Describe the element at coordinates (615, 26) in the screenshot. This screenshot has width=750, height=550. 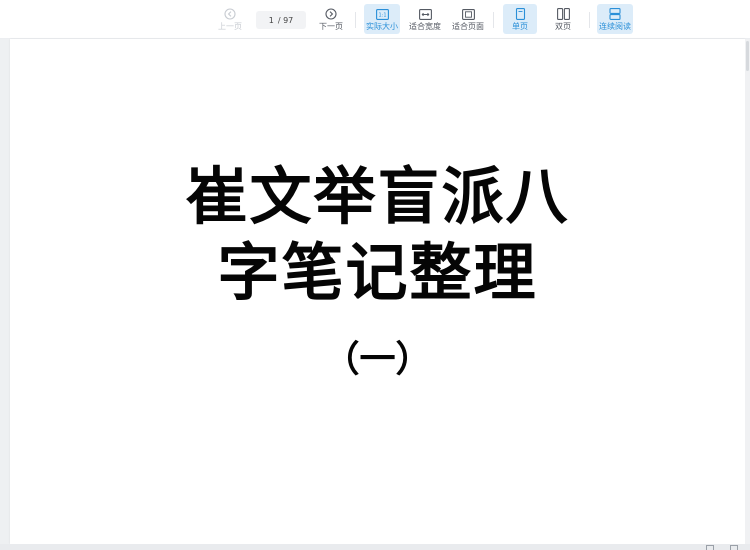
I see `continuous-reading-label: 连续阅读` at that location.